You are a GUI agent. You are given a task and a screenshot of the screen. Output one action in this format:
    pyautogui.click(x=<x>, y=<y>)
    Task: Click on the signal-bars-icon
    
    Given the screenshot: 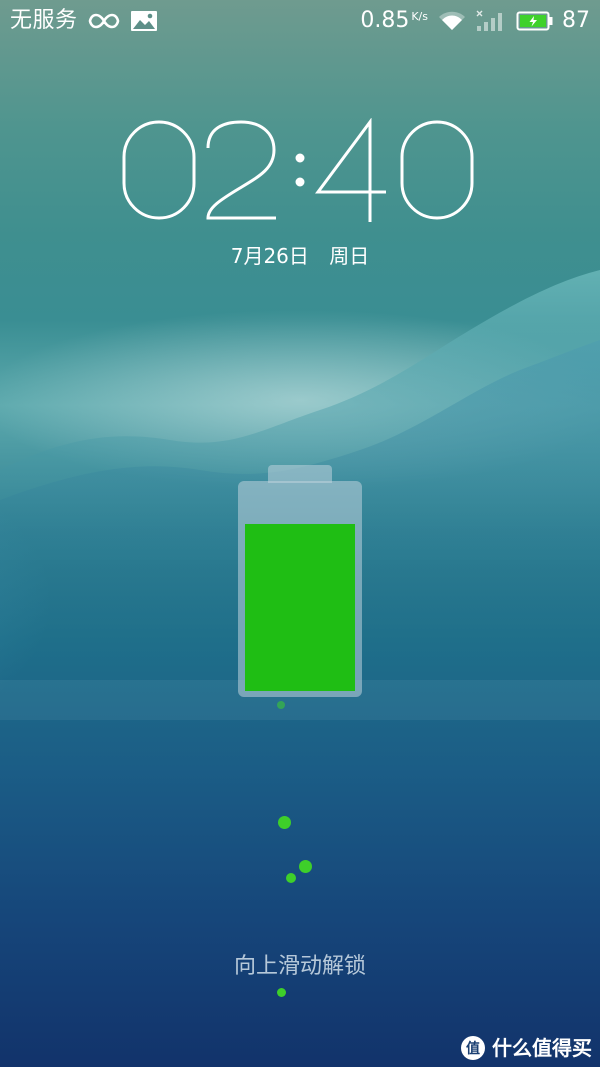 What is the action you would take?
    pyautogui.click(x=491, y=21)
    